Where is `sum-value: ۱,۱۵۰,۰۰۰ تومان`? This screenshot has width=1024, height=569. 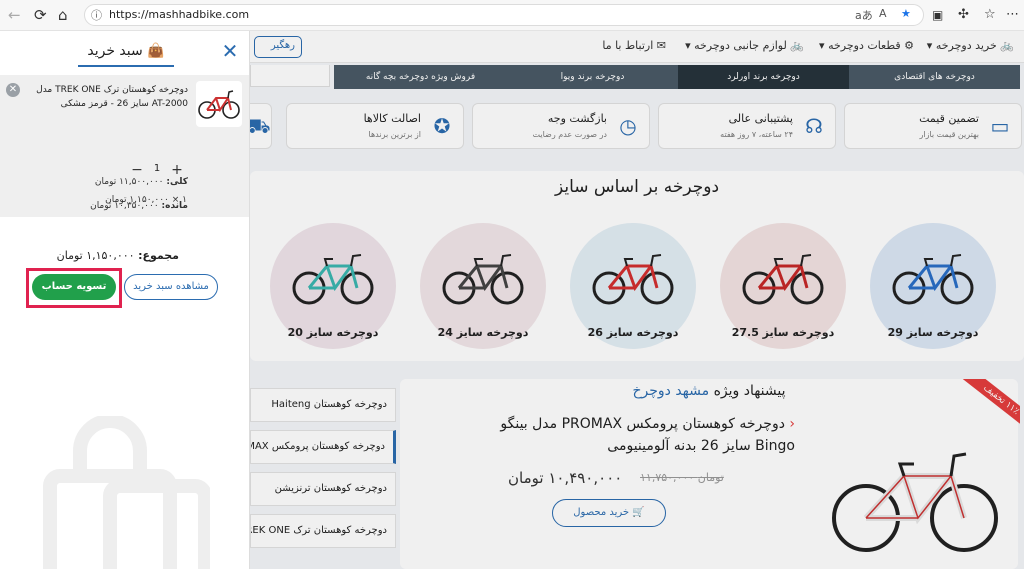 sum-value: ۱,۱۵۰,۰۰۰ تومان is located at coordinates (95, 255).